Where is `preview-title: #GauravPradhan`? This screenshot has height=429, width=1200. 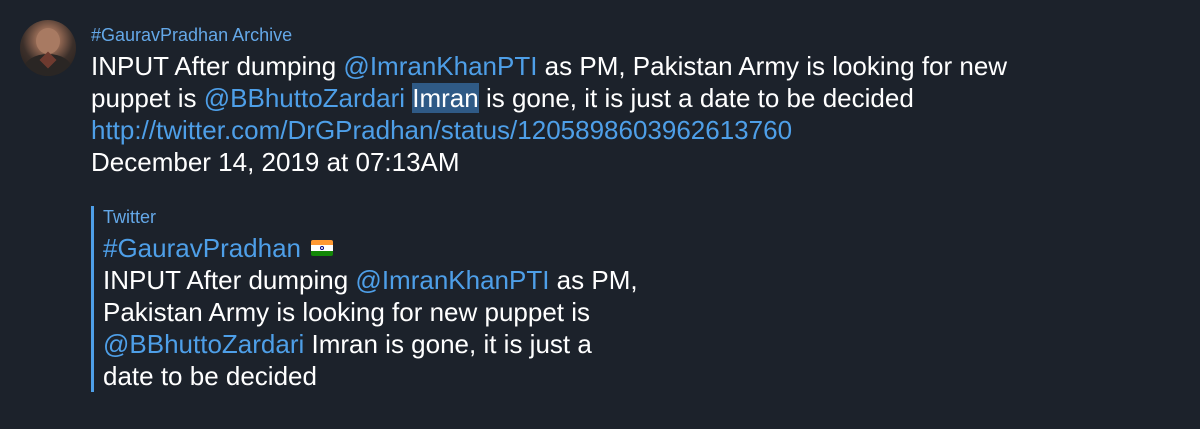 preview-title: #GauravPradhan is located at coordinates (453, 248).